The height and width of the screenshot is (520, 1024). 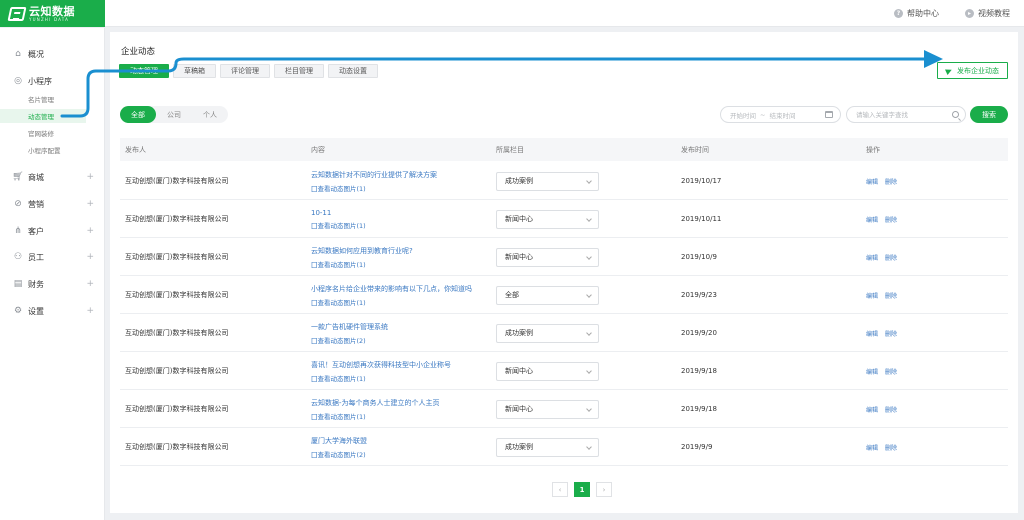 I want to click on content-cell: 云知数据针对不同的行业提供了解决方案 囗查看动态图片(1), so click(x=374, y=181).